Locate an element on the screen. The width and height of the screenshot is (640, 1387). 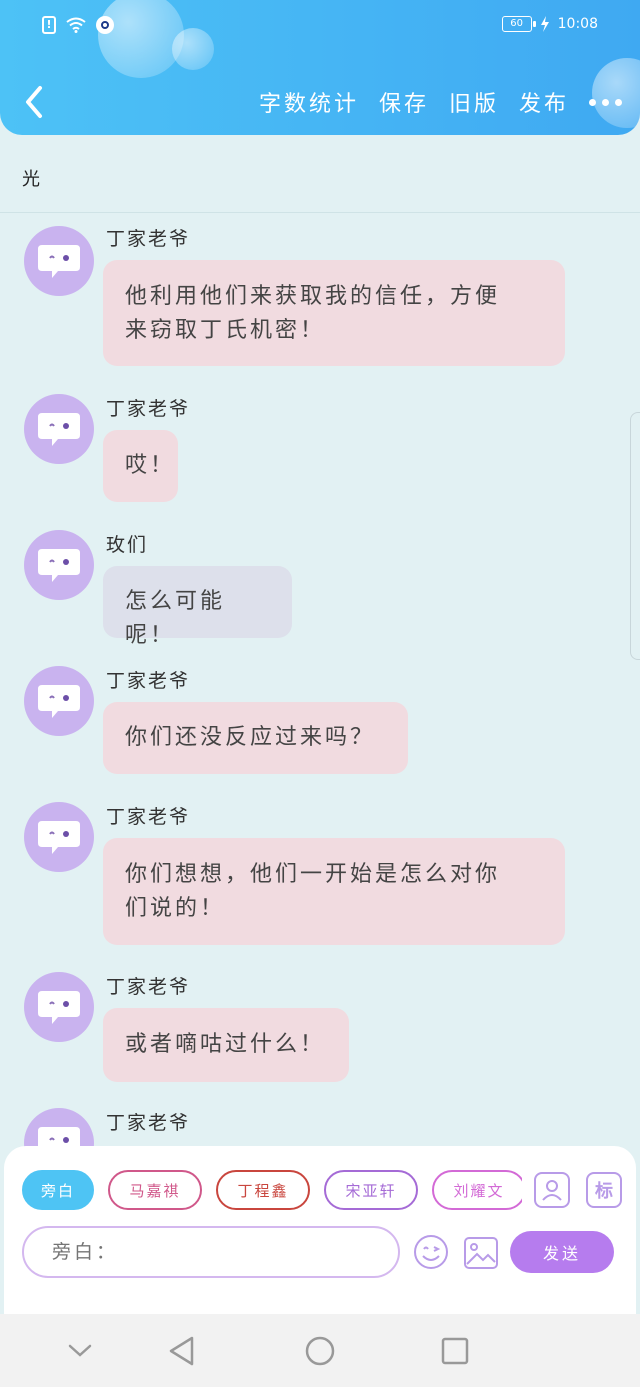
message-line: 哎！ is located at coordinates (150, 465).